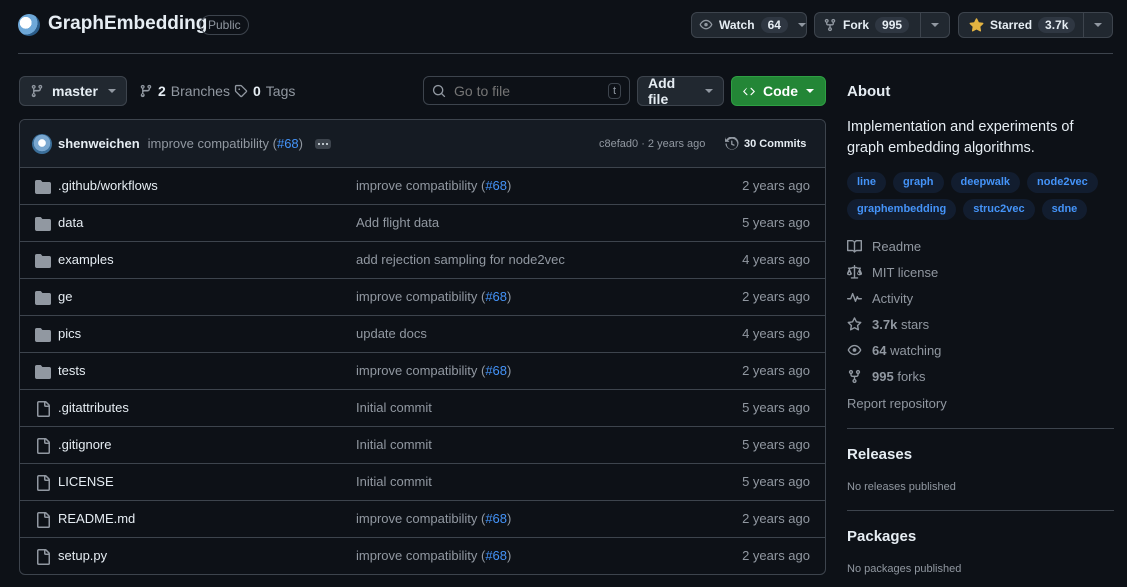  Describe the element at coordinates (879, 454) in the screenshot. I see `releases-heading: Releases` at that location.